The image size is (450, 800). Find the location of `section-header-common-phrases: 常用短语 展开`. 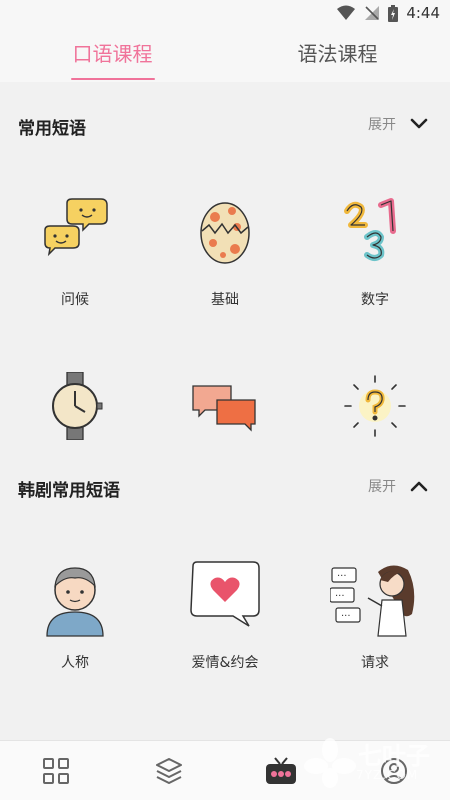

section-header-common-phrases: 常用短语 展开 is located at coordinates (225, 126).